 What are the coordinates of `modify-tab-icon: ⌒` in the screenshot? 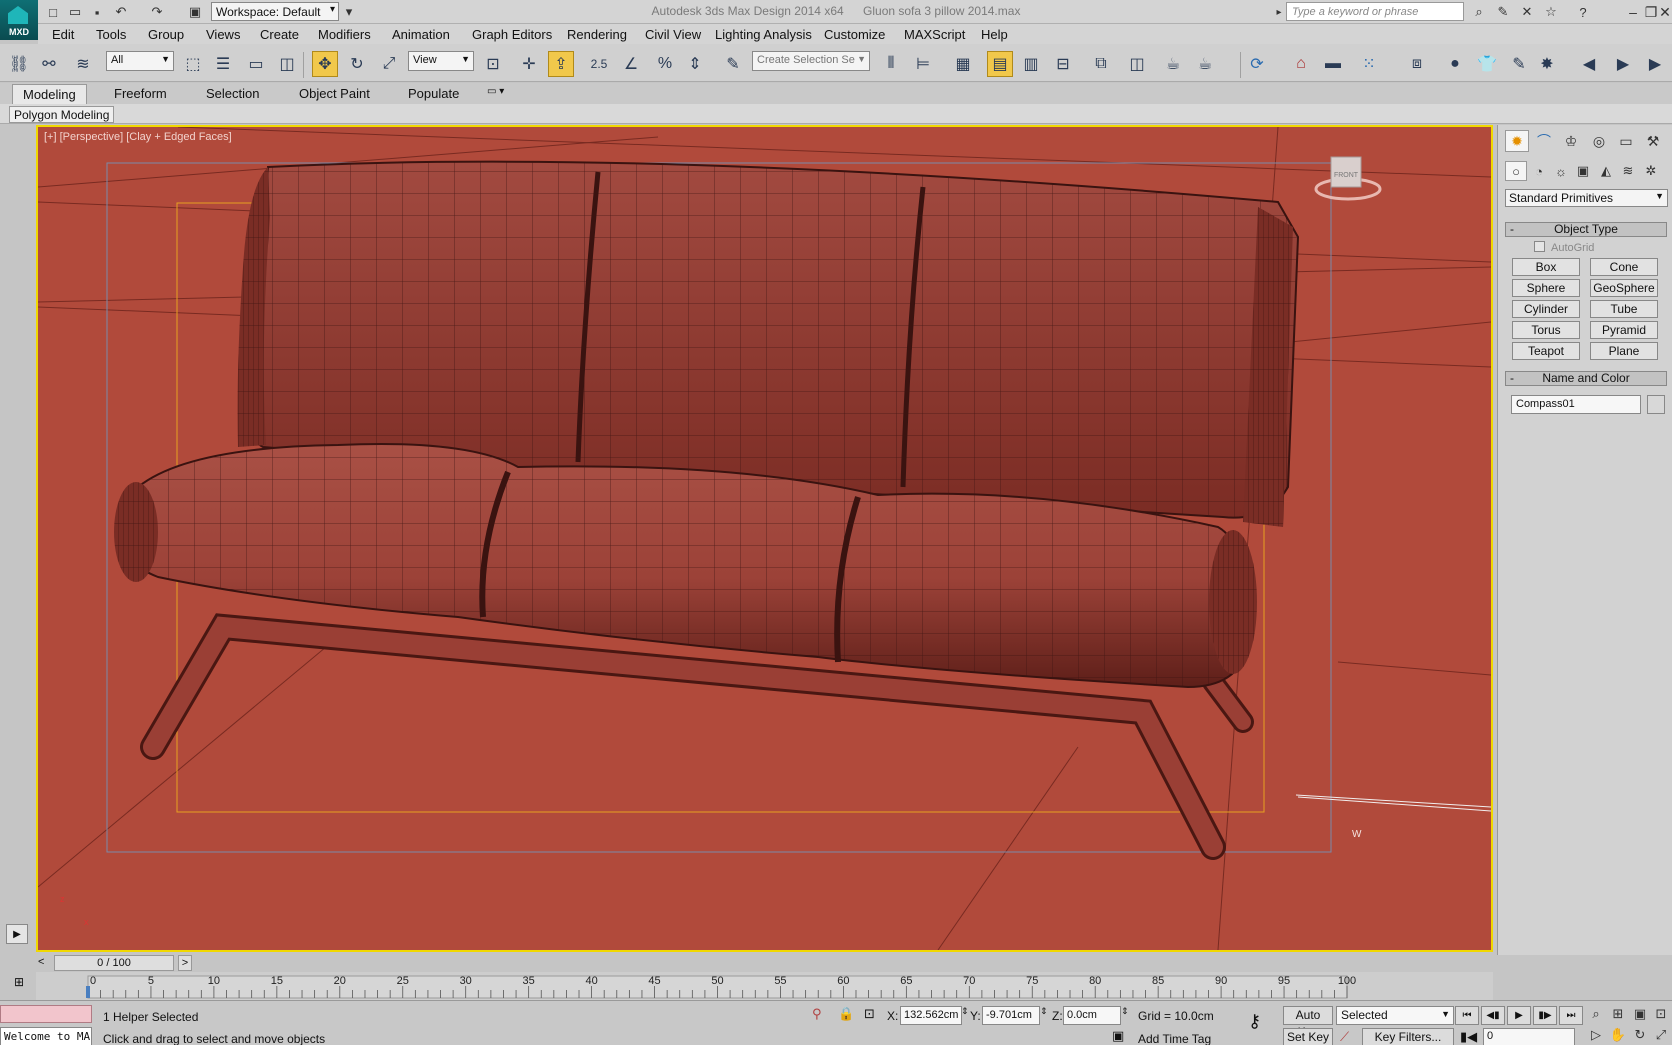 It's located at (1544, 141).